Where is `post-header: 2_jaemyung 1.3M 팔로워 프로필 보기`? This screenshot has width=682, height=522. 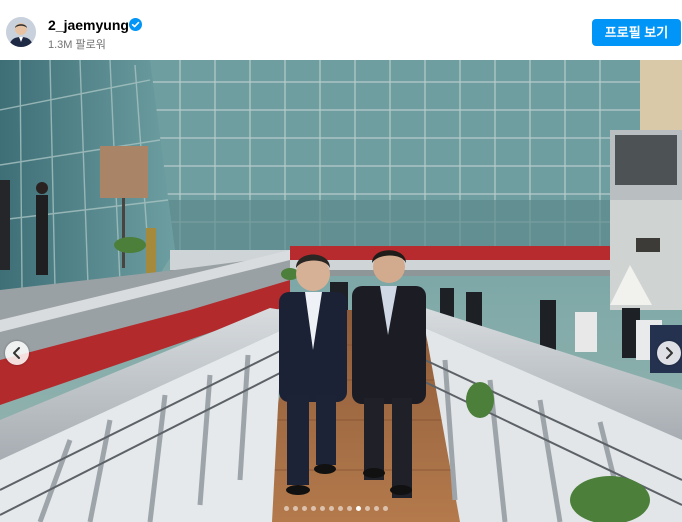 post-header: 2_jaemyung 1.3M 팔로워 프로필 보기 is located at coordinates (341, 34).